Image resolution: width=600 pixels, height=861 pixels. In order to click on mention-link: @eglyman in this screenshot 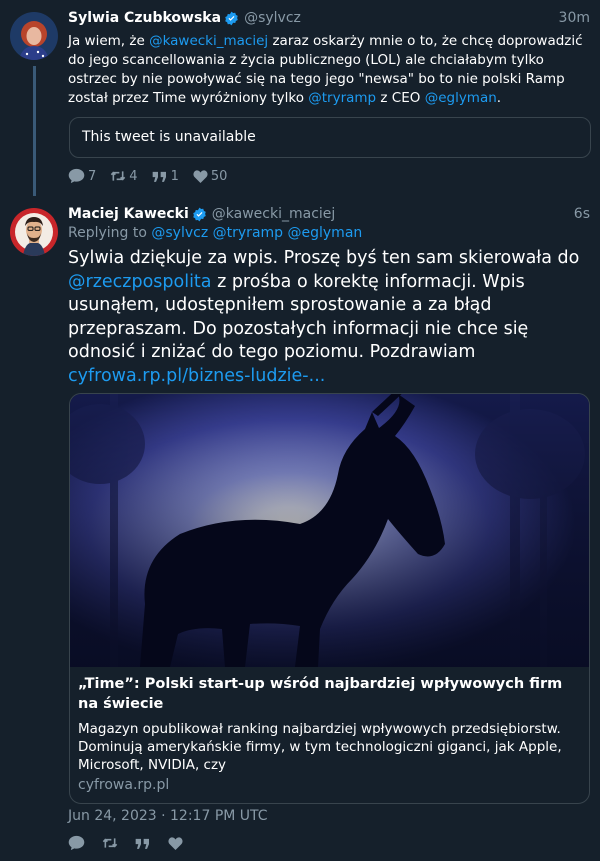, I will do `click(461, 98)`.